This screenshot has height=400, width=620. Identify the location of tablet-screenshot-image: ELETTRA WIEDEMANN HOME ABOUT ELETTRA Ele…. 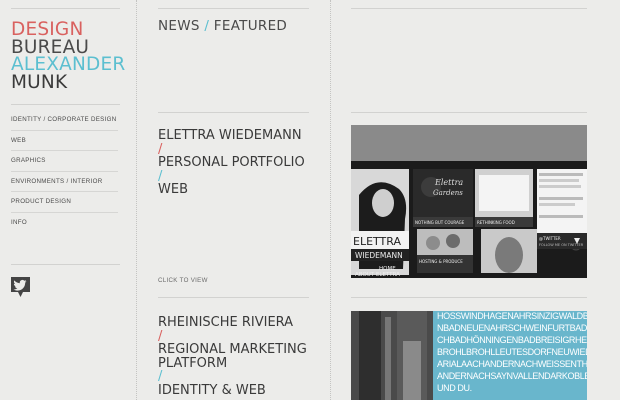
(469, 201).